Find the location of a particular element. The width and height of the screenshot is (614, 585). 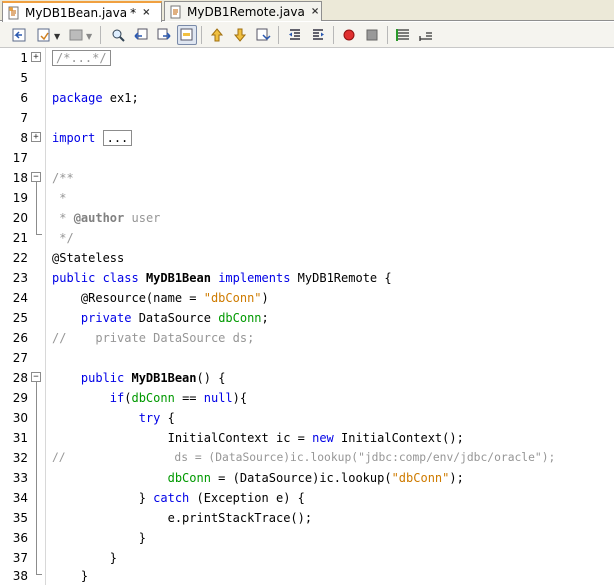

line-number: 31 is located at coordinates (20, 438).